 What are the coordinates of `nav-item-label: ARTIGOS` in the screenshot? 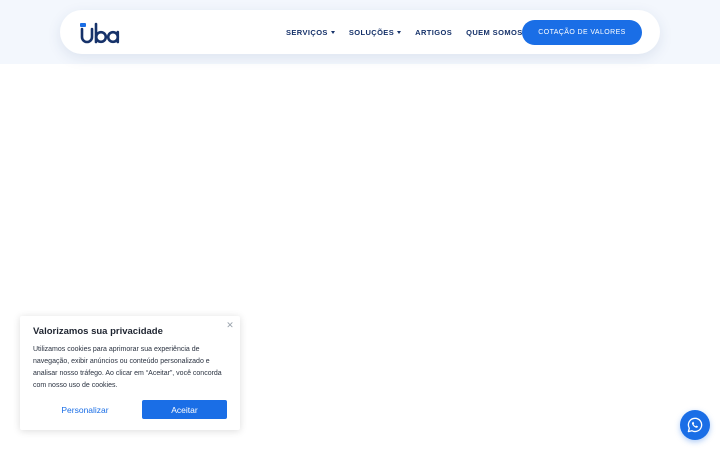 It's located at (434, 32).